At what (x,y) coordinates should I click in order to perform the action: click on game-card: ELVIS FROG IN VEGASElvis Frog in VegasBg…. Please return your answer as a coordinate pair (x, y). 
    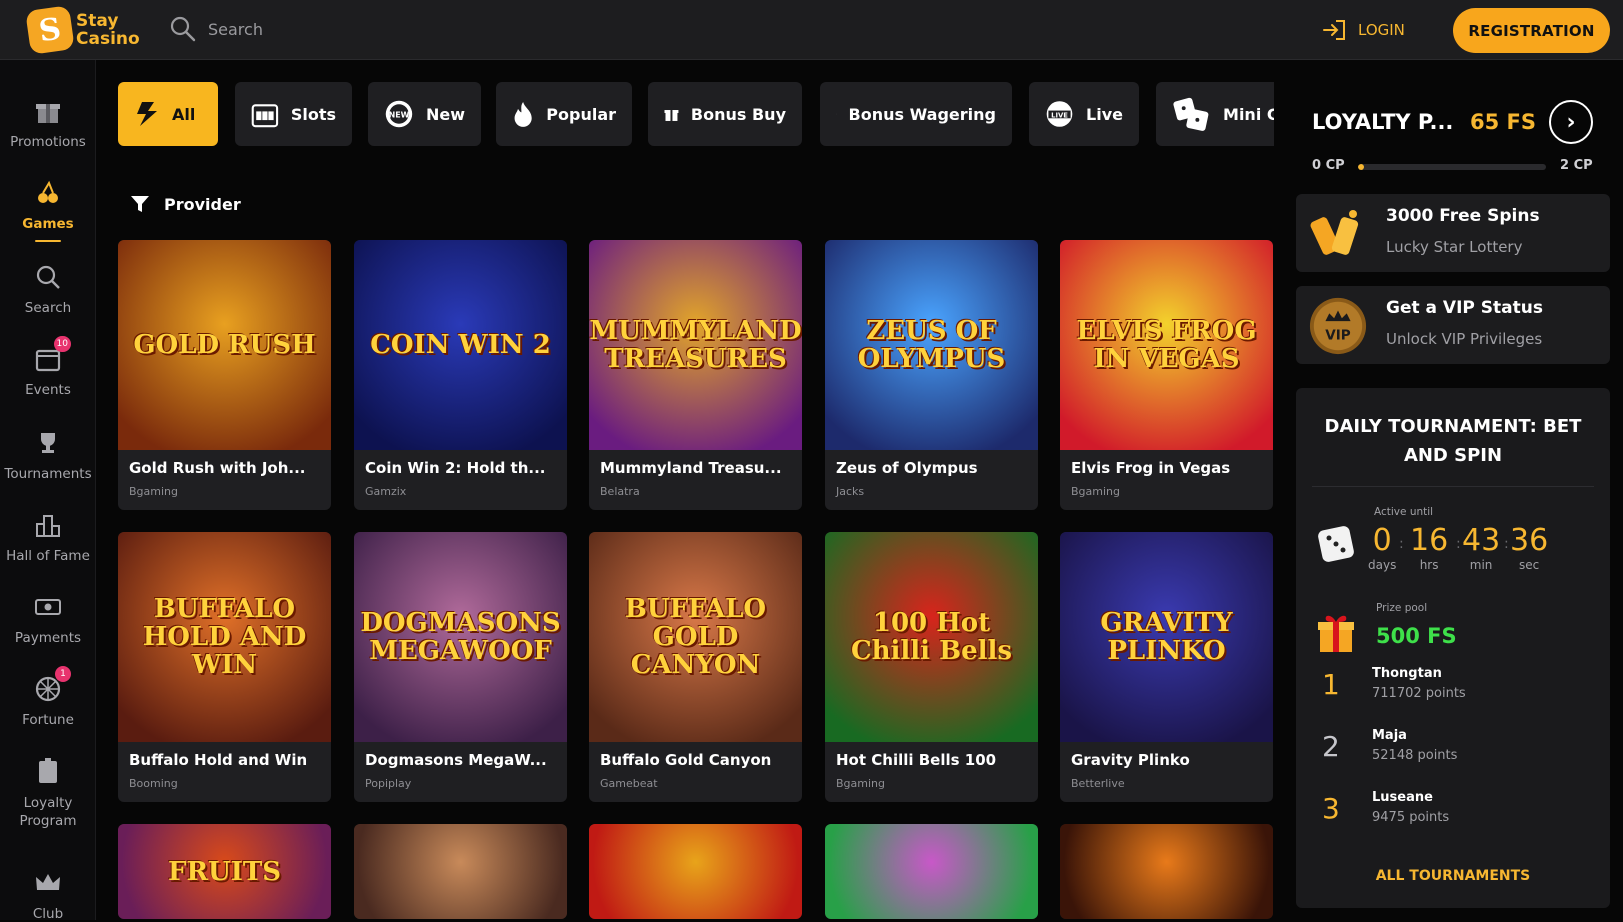
    Looking at the image, I should click on (1166, 375).